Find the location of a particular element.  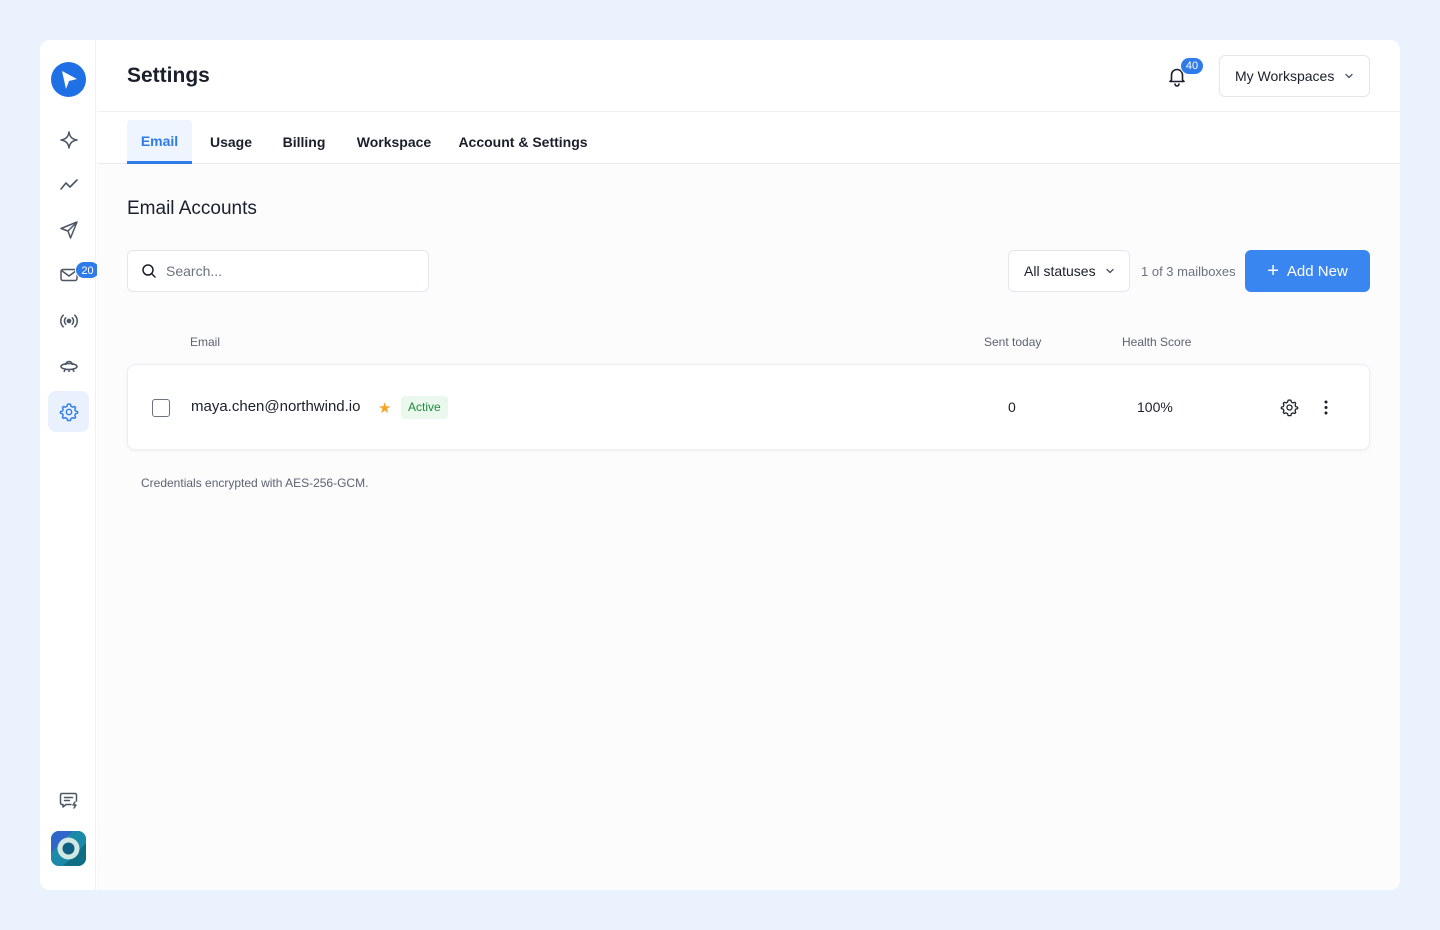

sparkle-icon is located at coordinates (68, 139).